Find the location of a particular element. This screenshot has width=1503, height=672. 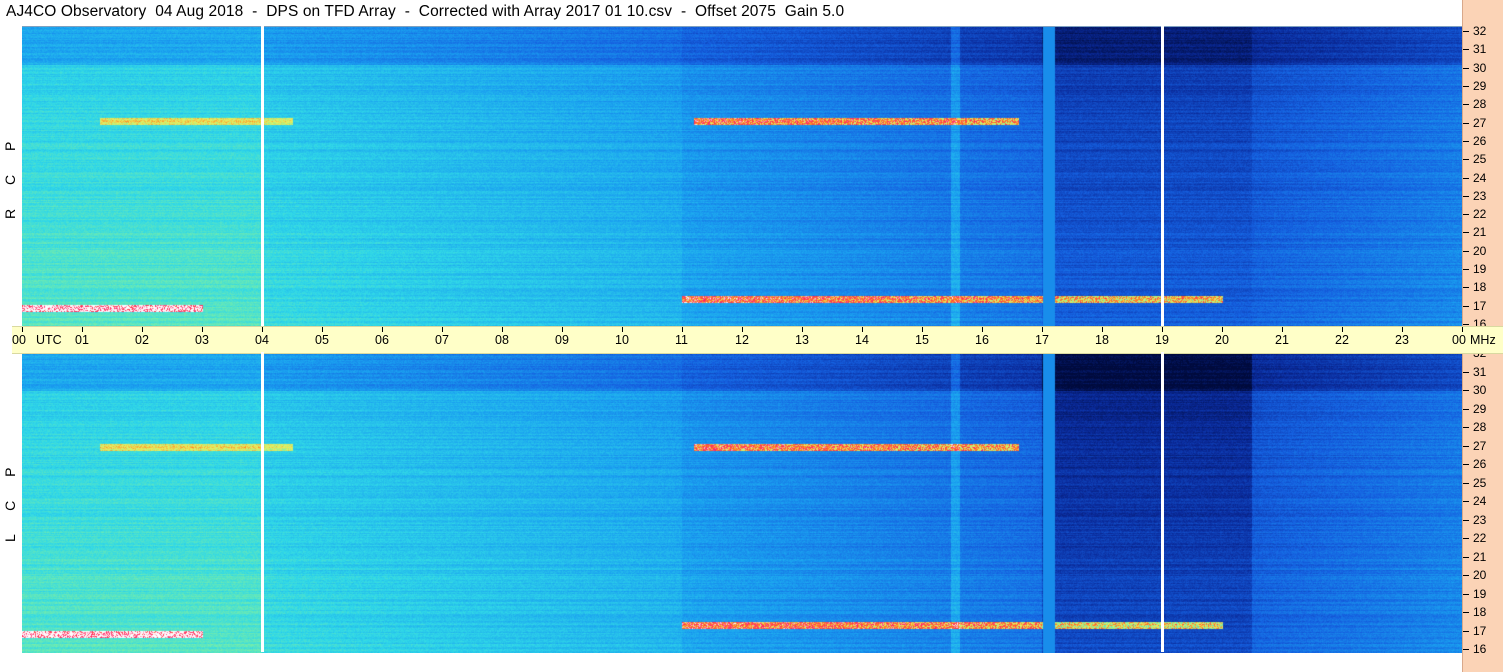

time-tick-label: 10 is located at coordinates (622, 340).